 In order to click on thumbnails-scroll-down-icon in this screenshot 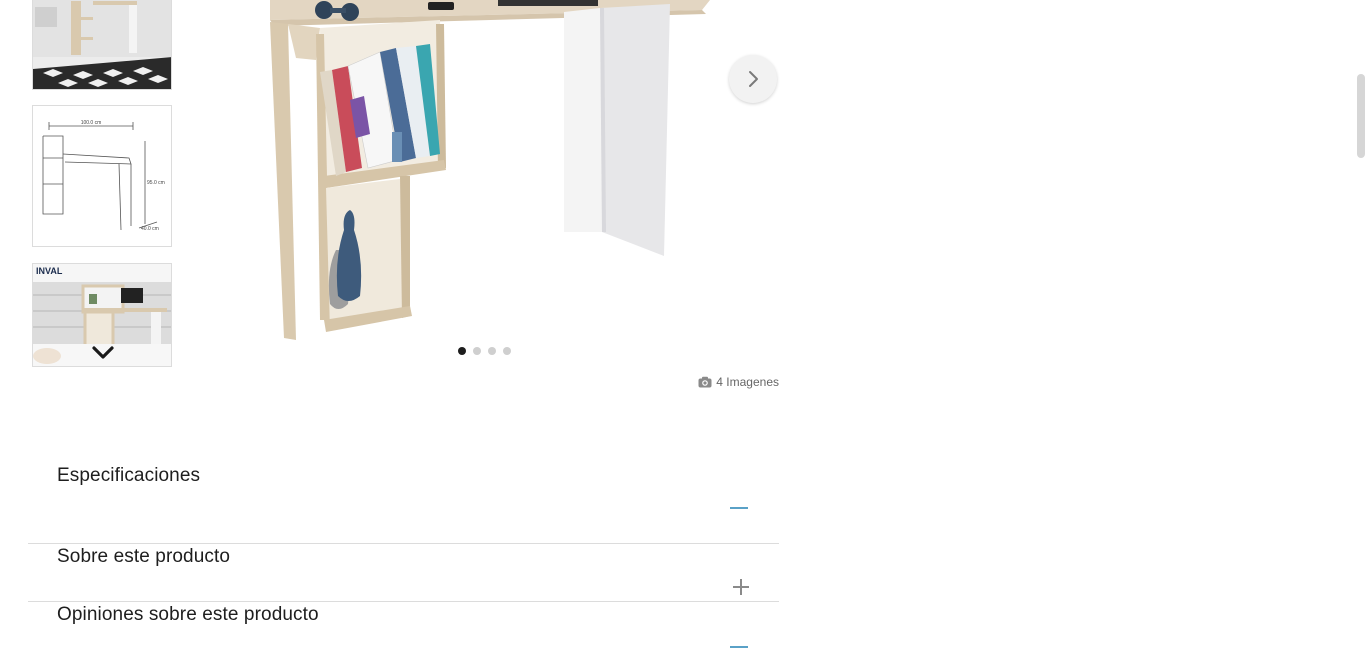, I will do `click(103, 353)`.